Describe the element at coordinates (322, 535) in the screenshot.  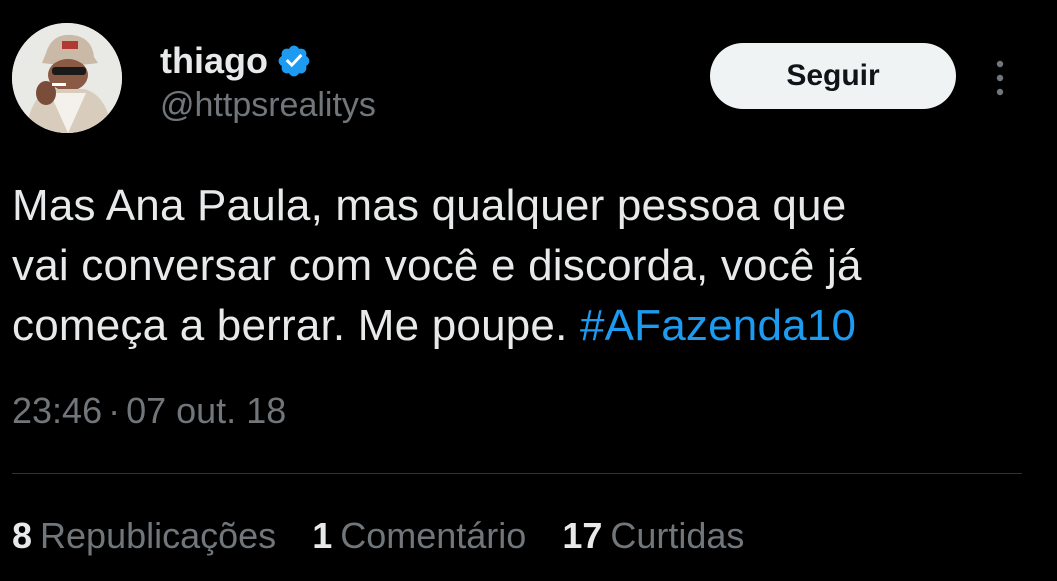
I see `stat-count: 1` at that location.